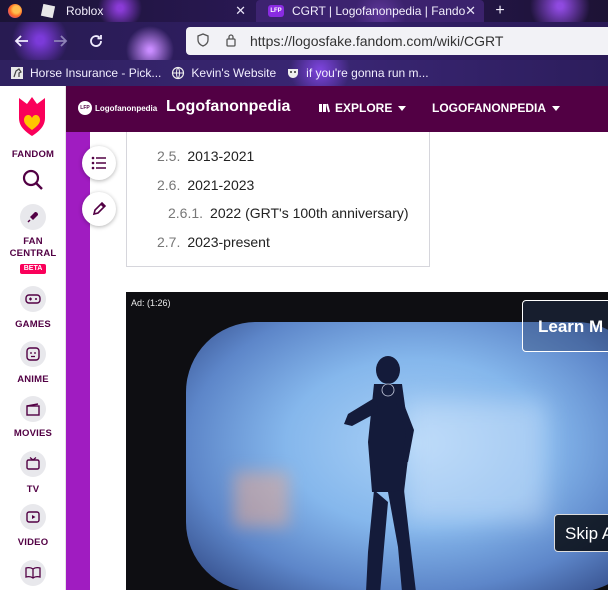  I want to click on firefox-menu-tab, so click(15, 11).